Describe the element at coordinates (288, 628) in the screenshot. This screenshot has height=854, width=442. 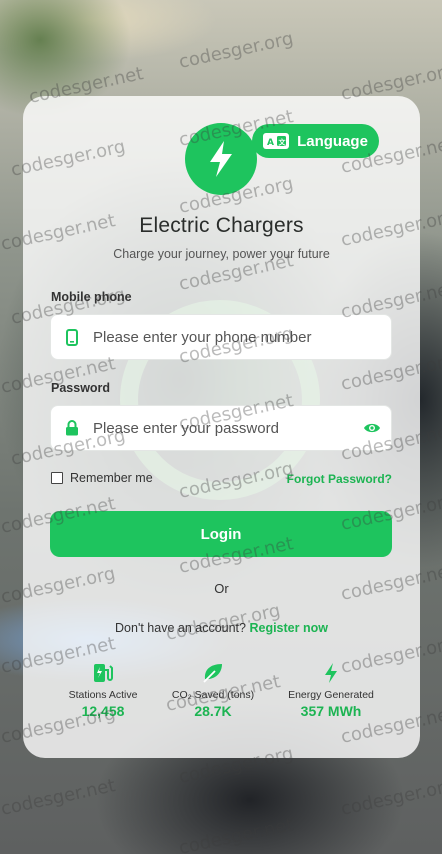
I see `register-link: Register now` at that location.